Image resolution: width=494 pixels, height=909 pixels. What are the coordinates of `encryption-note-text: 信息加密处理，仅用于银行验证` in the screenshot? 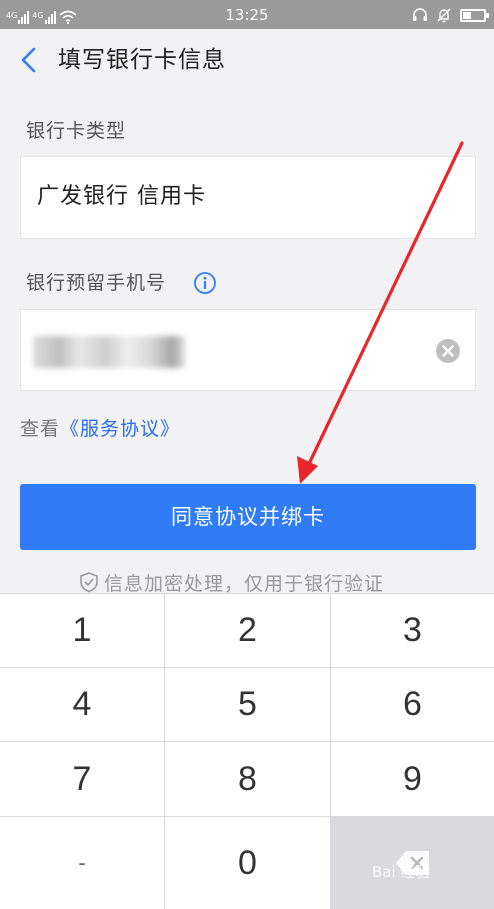 It's located at (244, 583).